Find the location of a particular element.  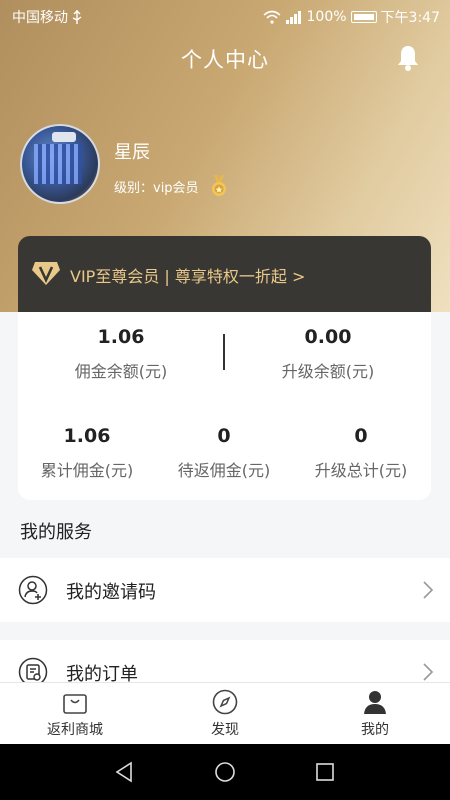

username: 星辰 is located at coordinates (132, 152).